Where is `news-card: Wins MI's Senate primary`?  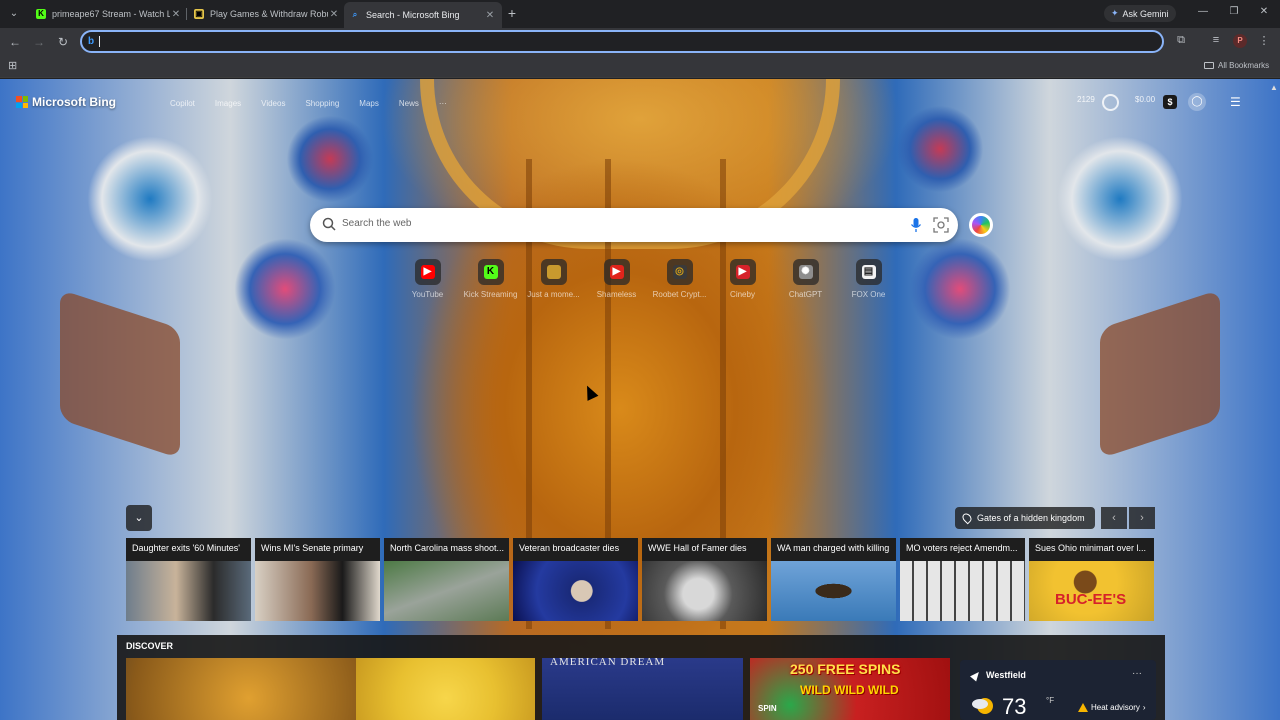 news-card: Wins MI's Senate primary is located at coordinates (317, 579).